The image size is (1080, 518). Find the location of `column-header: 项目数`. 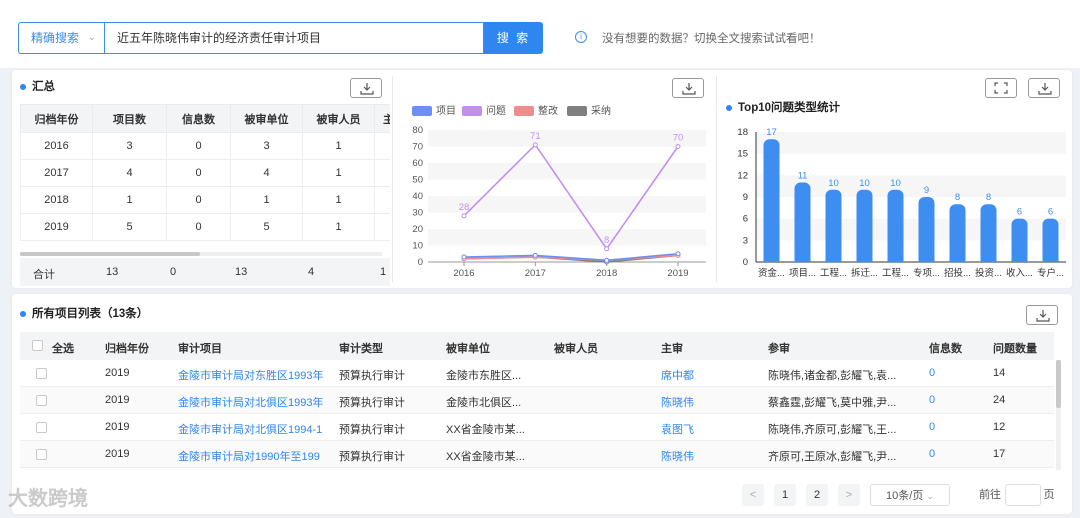

column-header: 项目数 is located at coordinates (129, 118).